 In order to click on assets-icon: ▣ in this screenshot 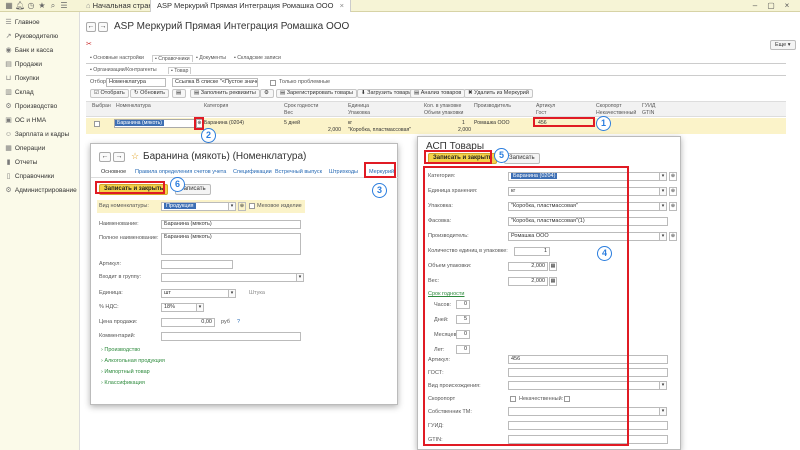, I will do `click(8, 120)`.